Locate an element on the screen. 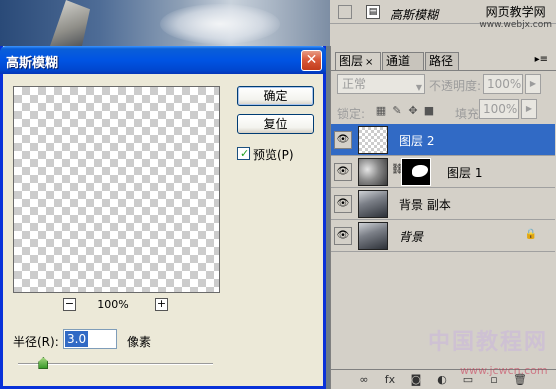 The image size is (556, 389). layers-bottom-bar: ∞ fx ◙ ◐ ▭ ▫ 🗑 is located at coordinates (443, 379).